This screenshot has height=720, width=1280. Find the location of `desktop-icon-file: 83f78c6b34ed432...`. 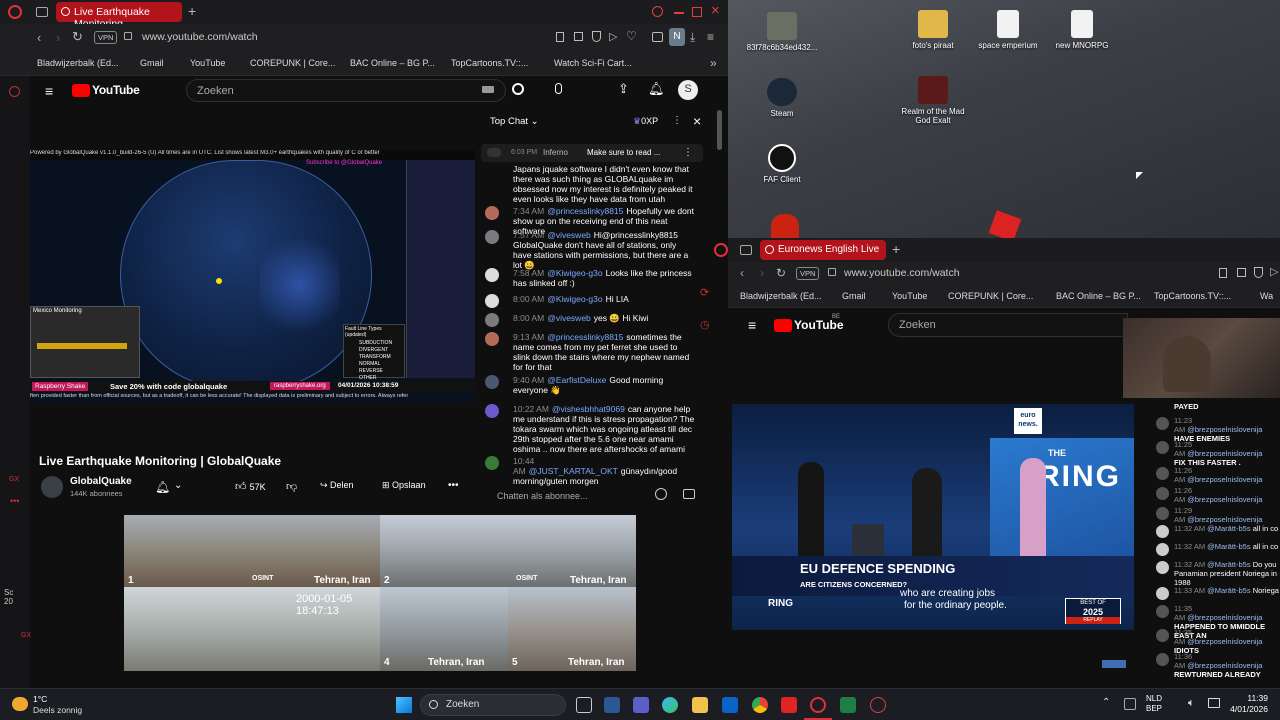

desktop-icon-file: 83f78c6b34ed432... is located at coordinates (782, 32).